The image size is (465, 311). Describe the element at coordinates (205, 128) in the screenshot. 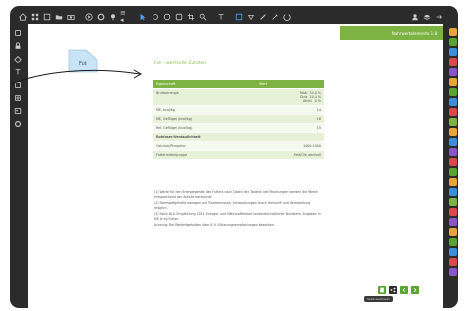

I see `table-cell: Ref. Geflügel (kcal/kg)` at that location.